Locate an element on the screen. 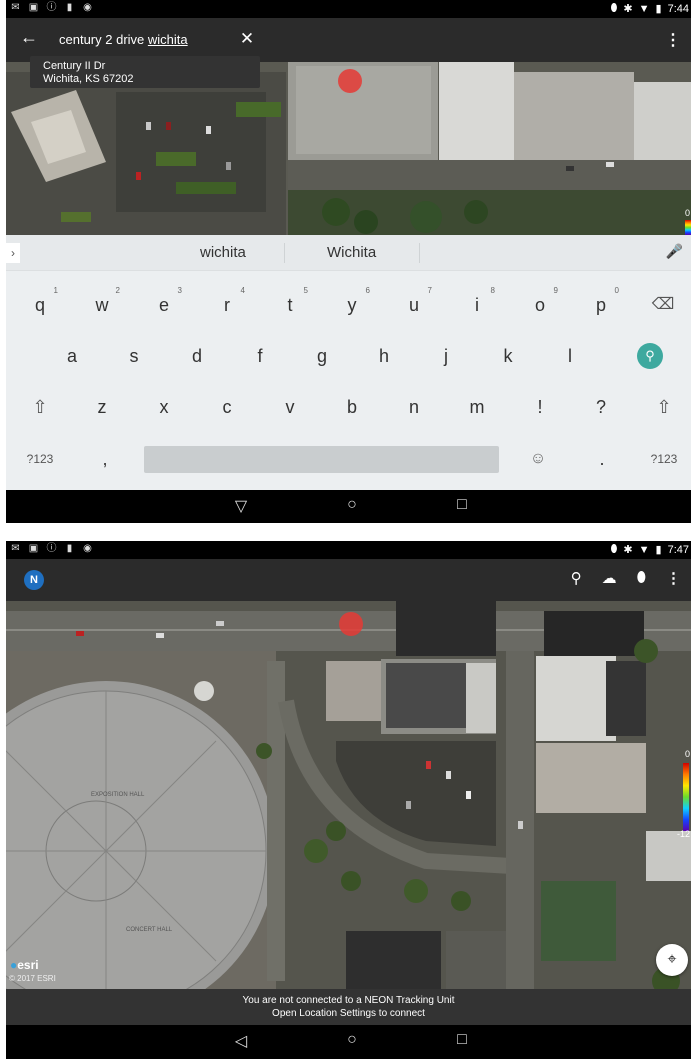 The height and width of the screenshot is (1059, 692). key-hint: 6 is located at coordinates (367, 290).